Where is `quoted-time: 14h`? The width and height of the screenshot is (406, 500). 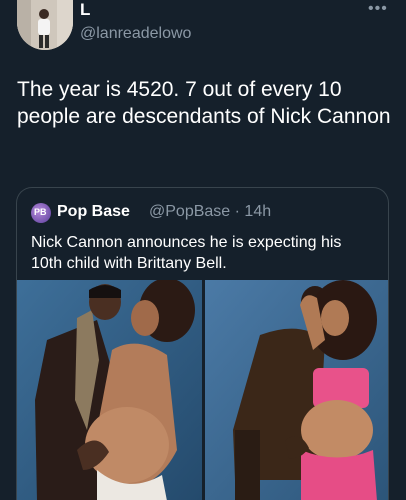 quoted-time: 14h is located at coordinates (257, 211).